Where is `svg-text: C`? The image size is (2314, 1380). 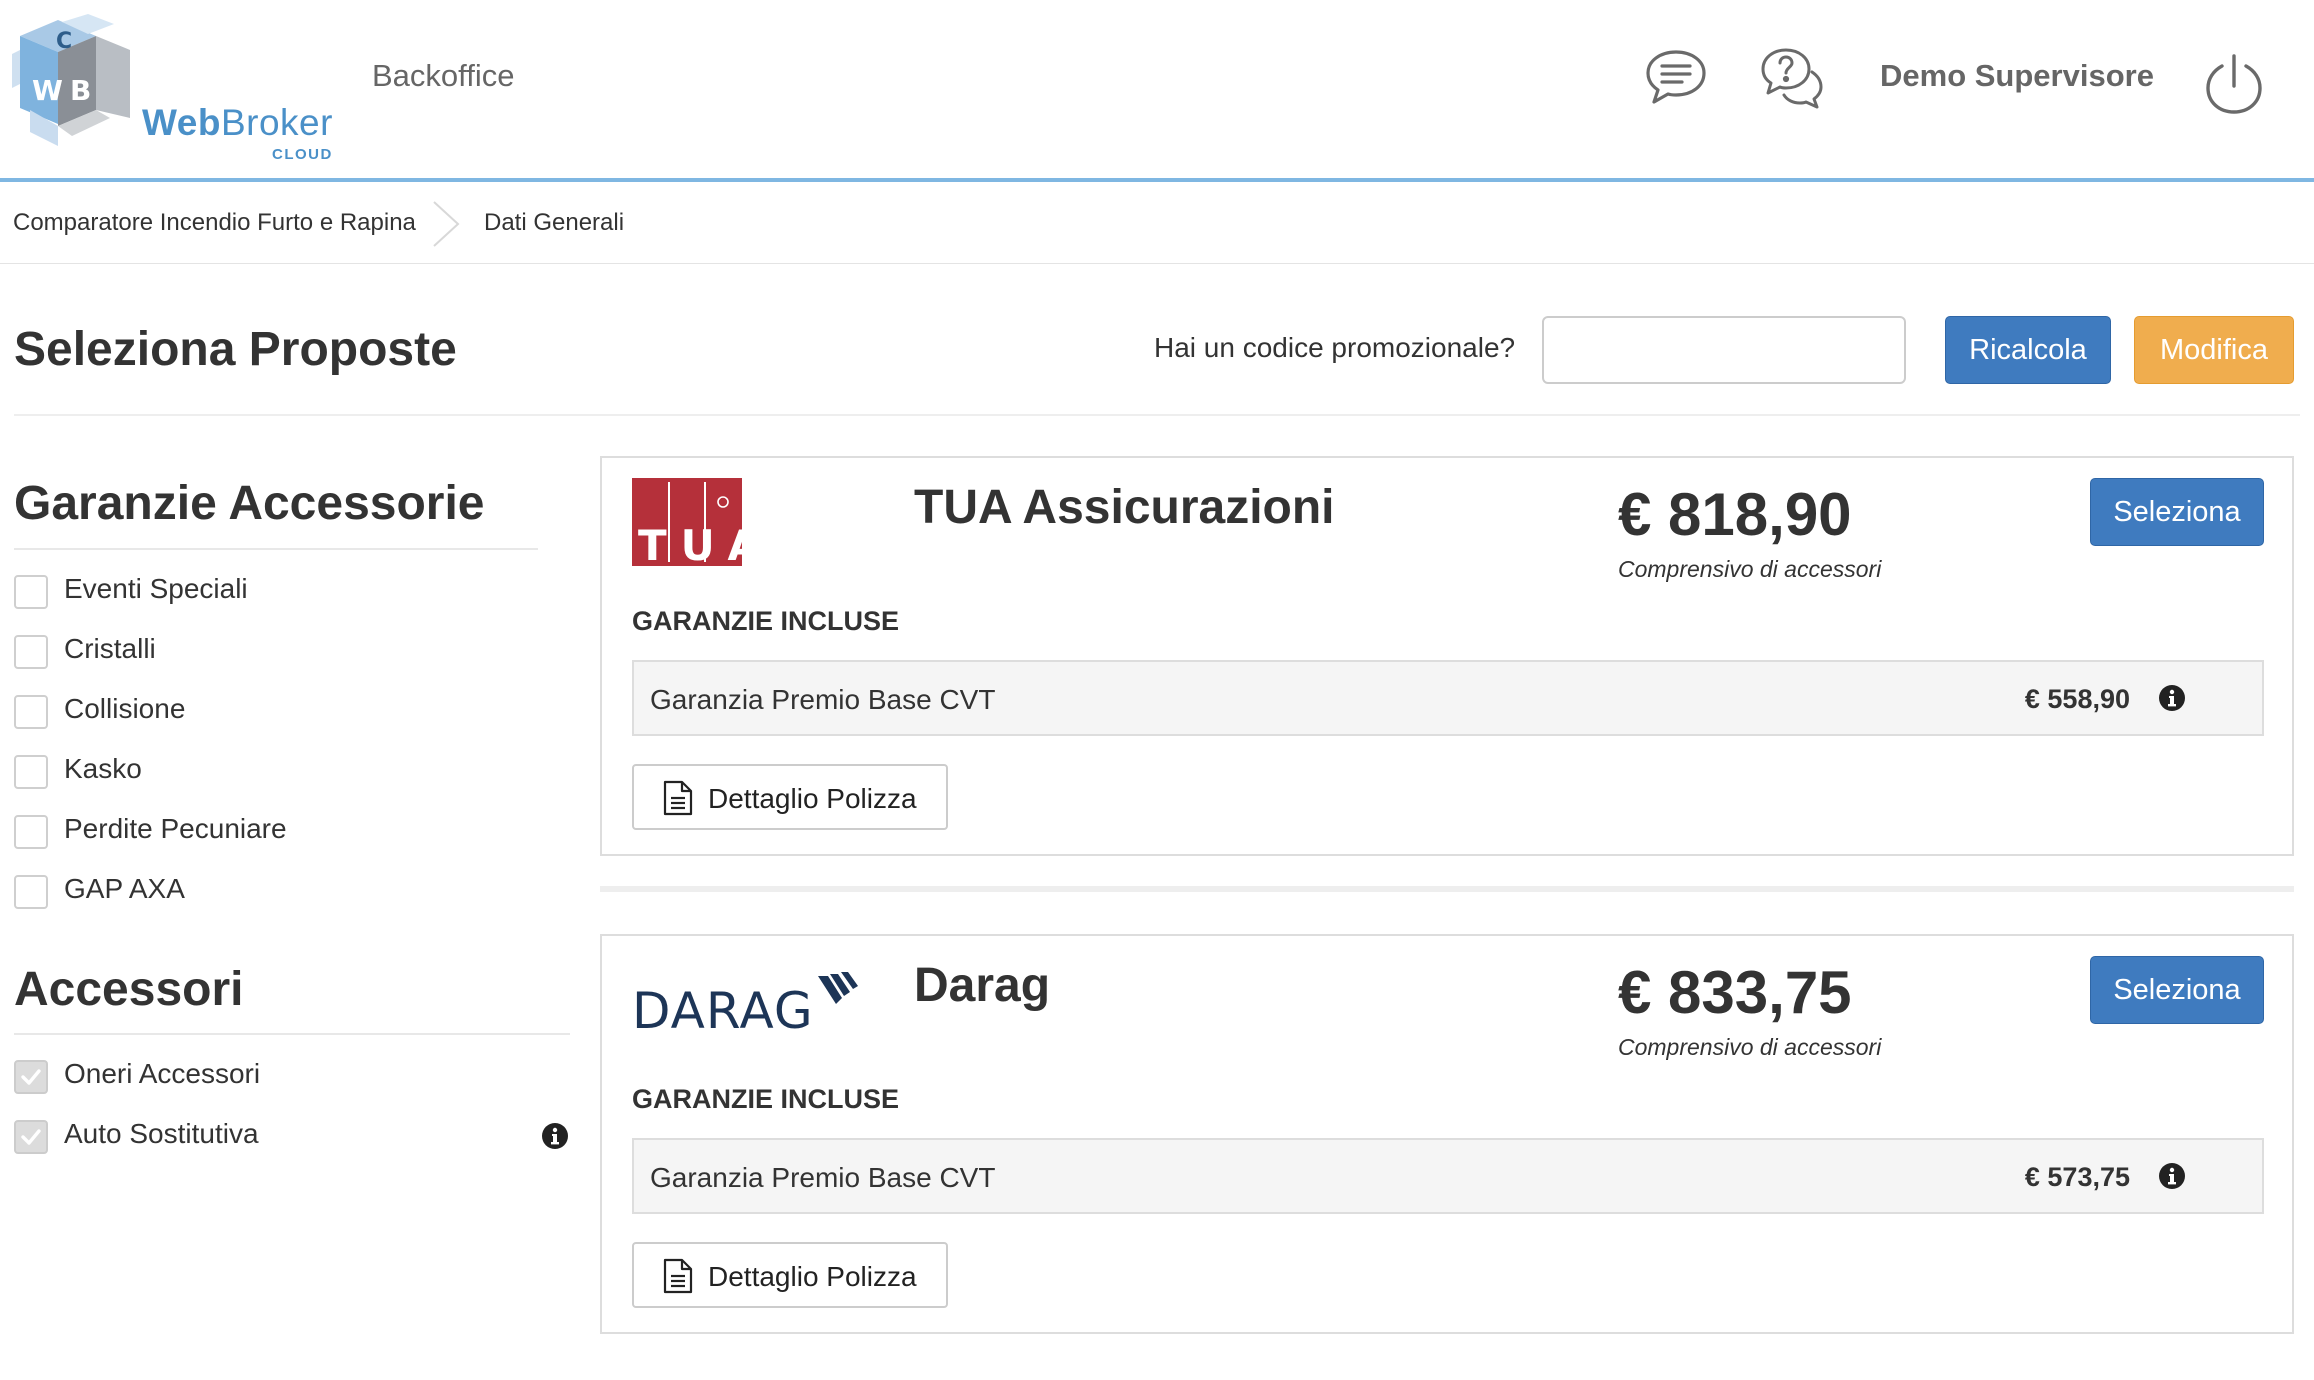 svg-text: C is located at coordinates (64, 41).